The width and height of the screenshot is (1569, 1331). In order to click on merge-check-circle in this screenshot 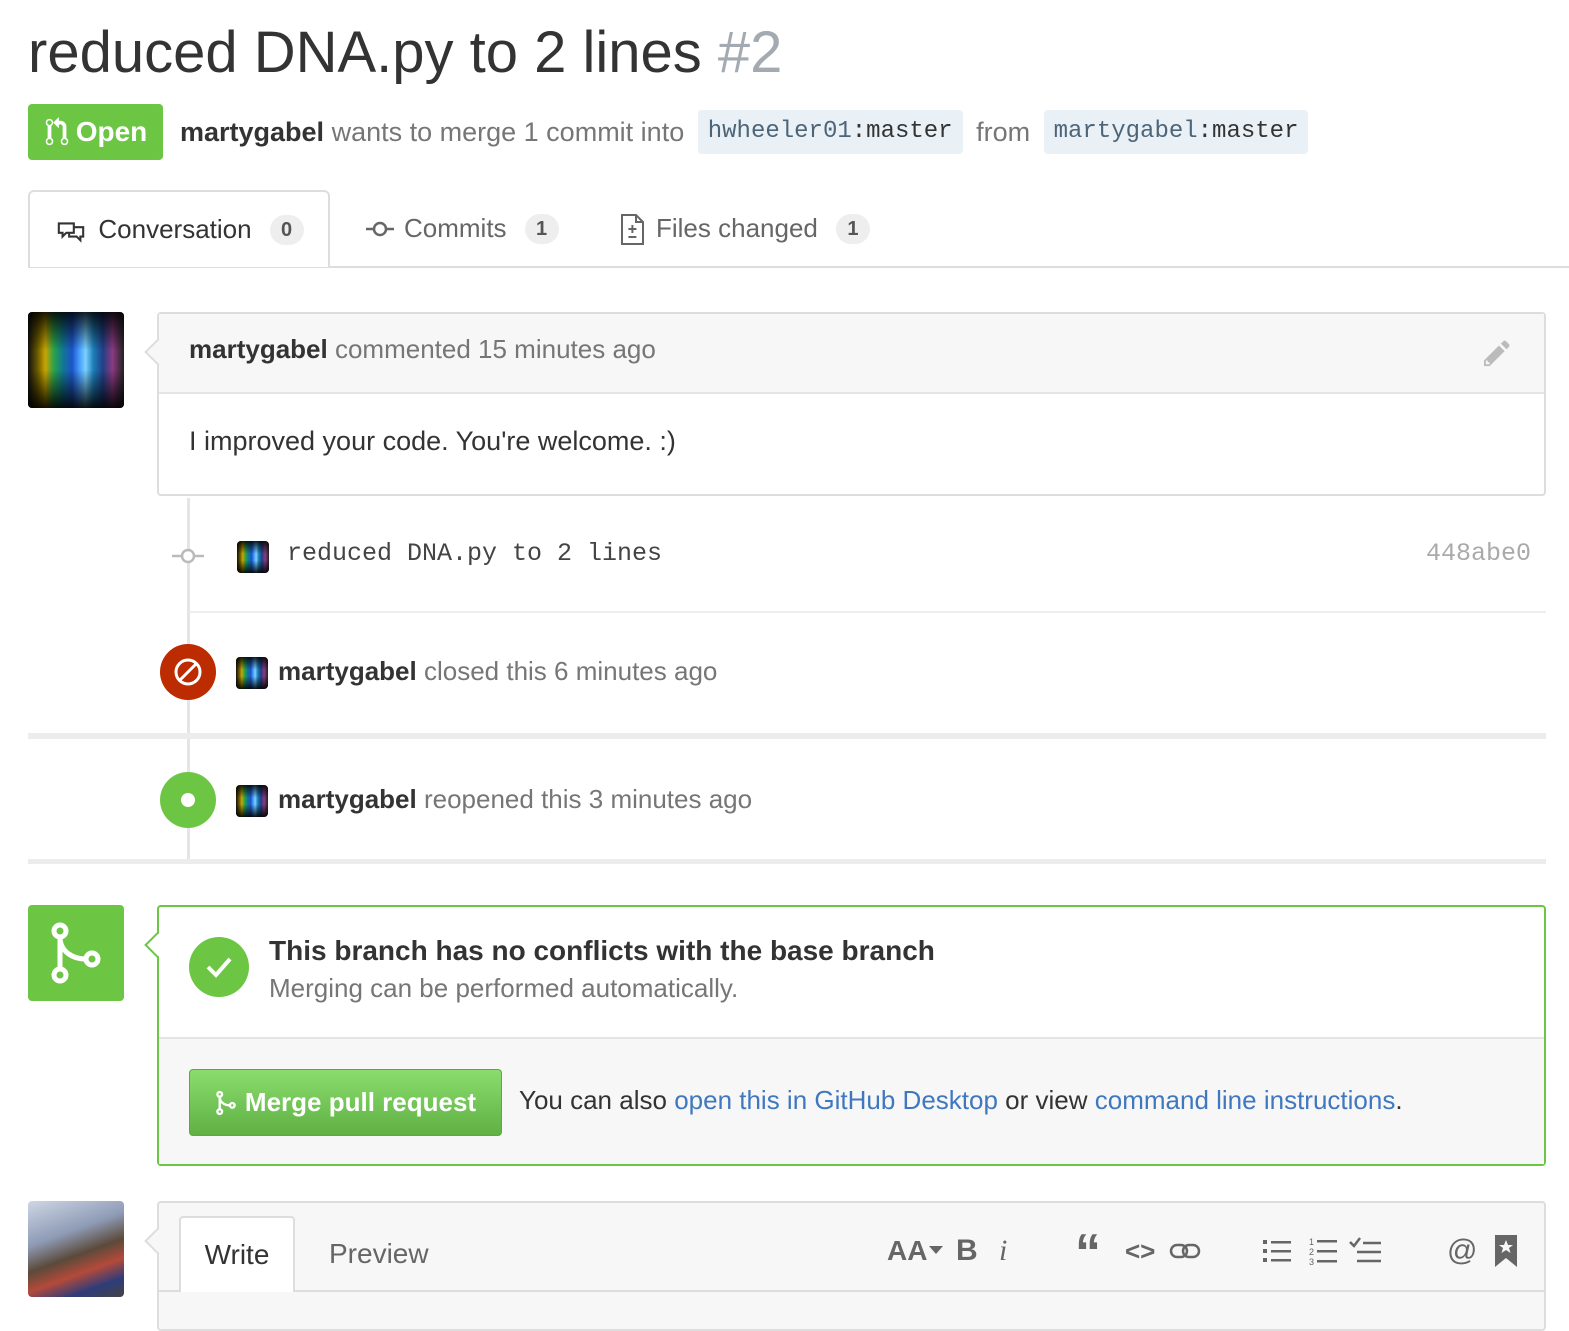, I will do `click(219, 967)`.